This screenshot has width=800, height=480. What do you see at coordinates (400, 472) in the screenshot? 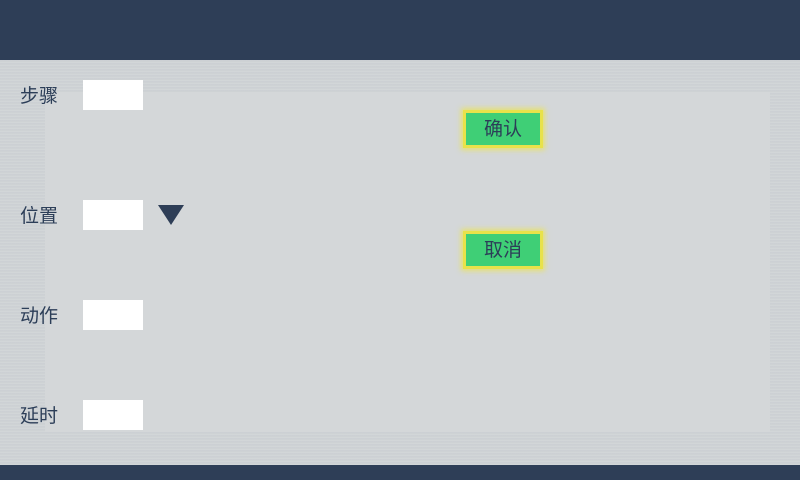
I see `footer-bar` at bounding box center [400, 472].